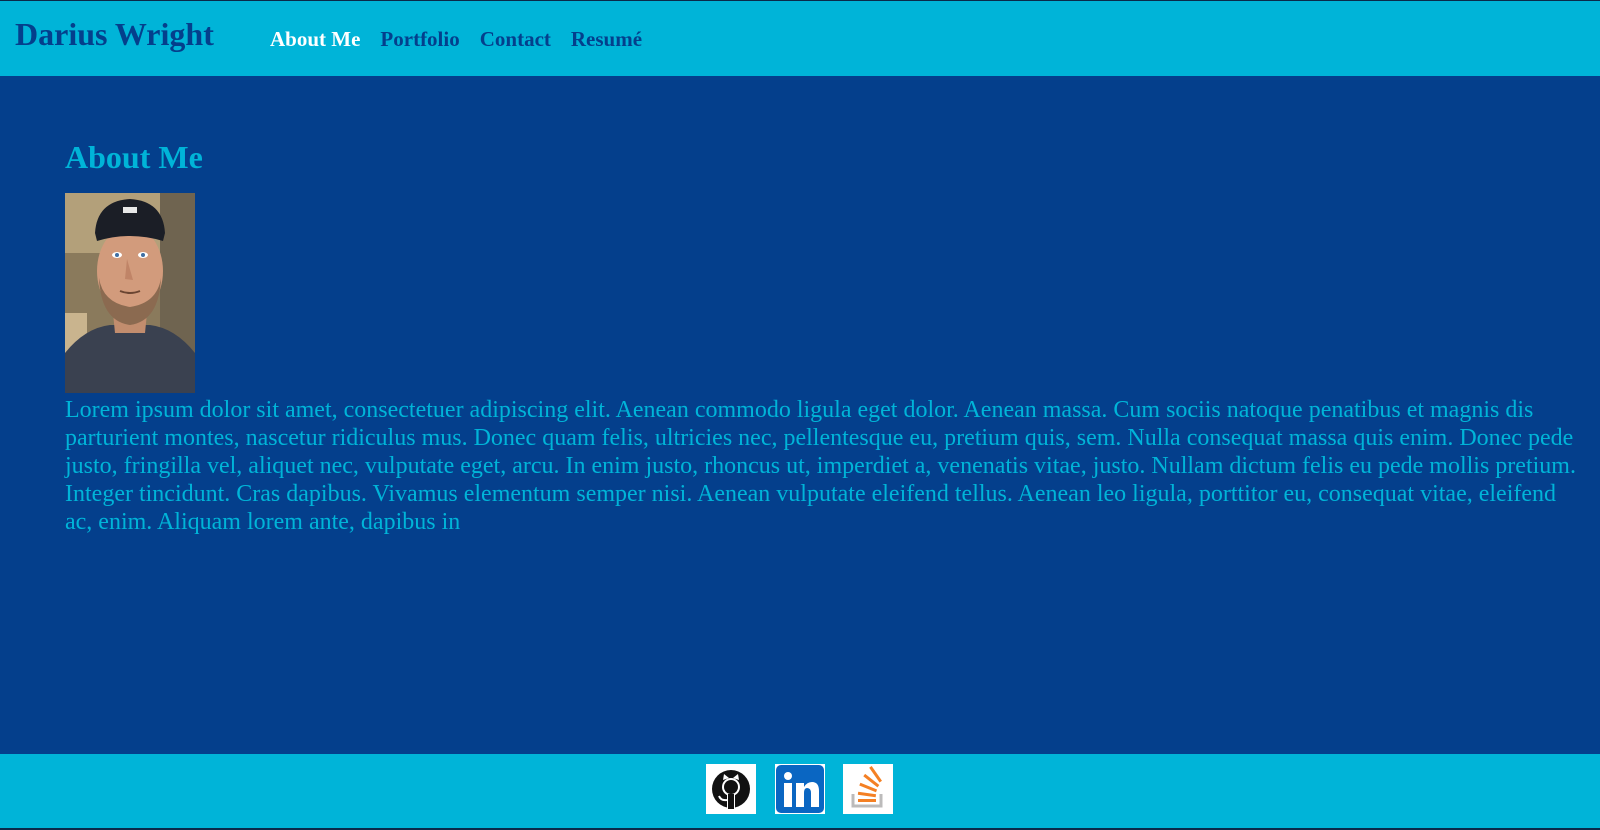  Describe the element at coordinates (315, 39) in the screenshot. I see `nav-about-me: About Me` at that location.